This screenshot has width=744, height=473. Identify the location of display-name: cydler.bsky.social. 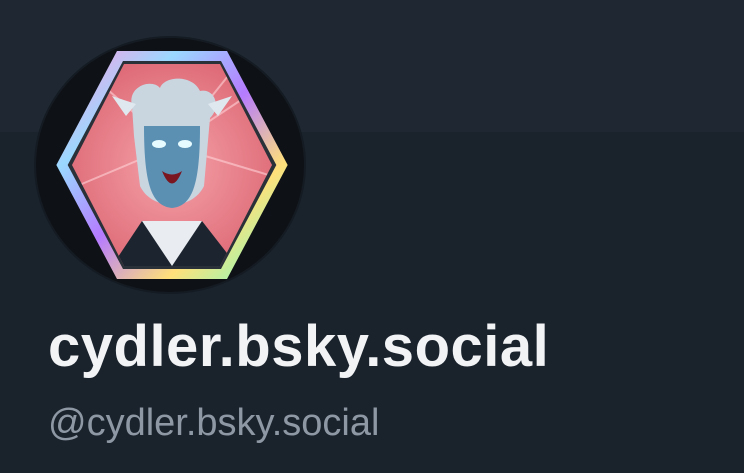
(299, 346).